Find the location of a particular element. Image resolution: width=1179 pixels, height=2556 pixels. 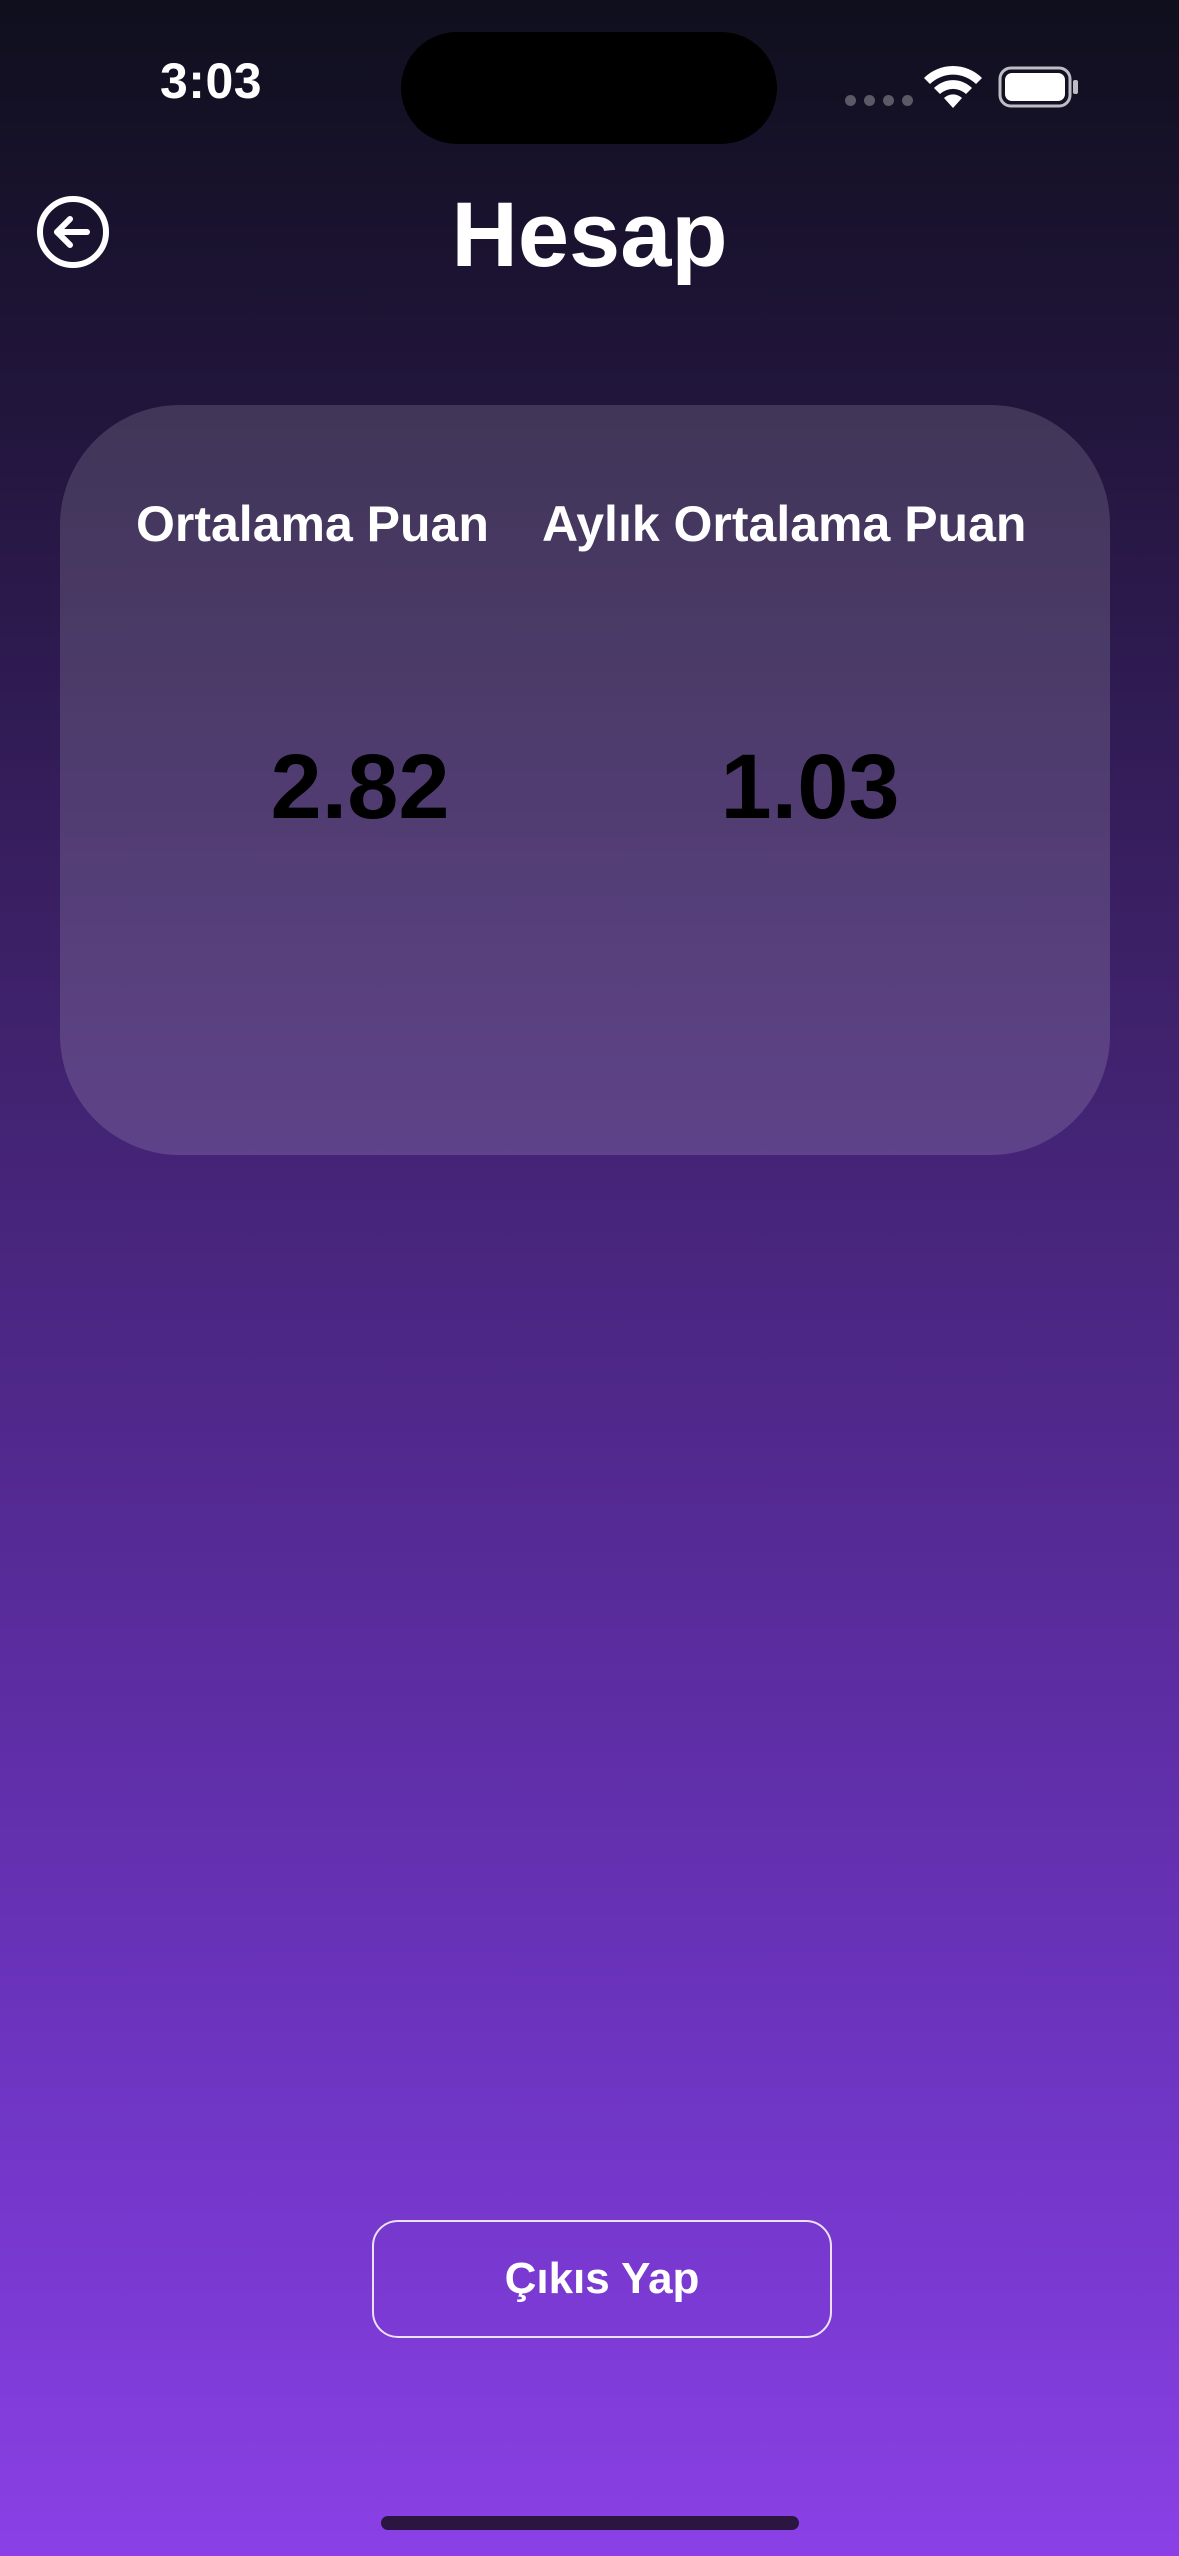

dynamic-island is located at coordinates (589, 88).